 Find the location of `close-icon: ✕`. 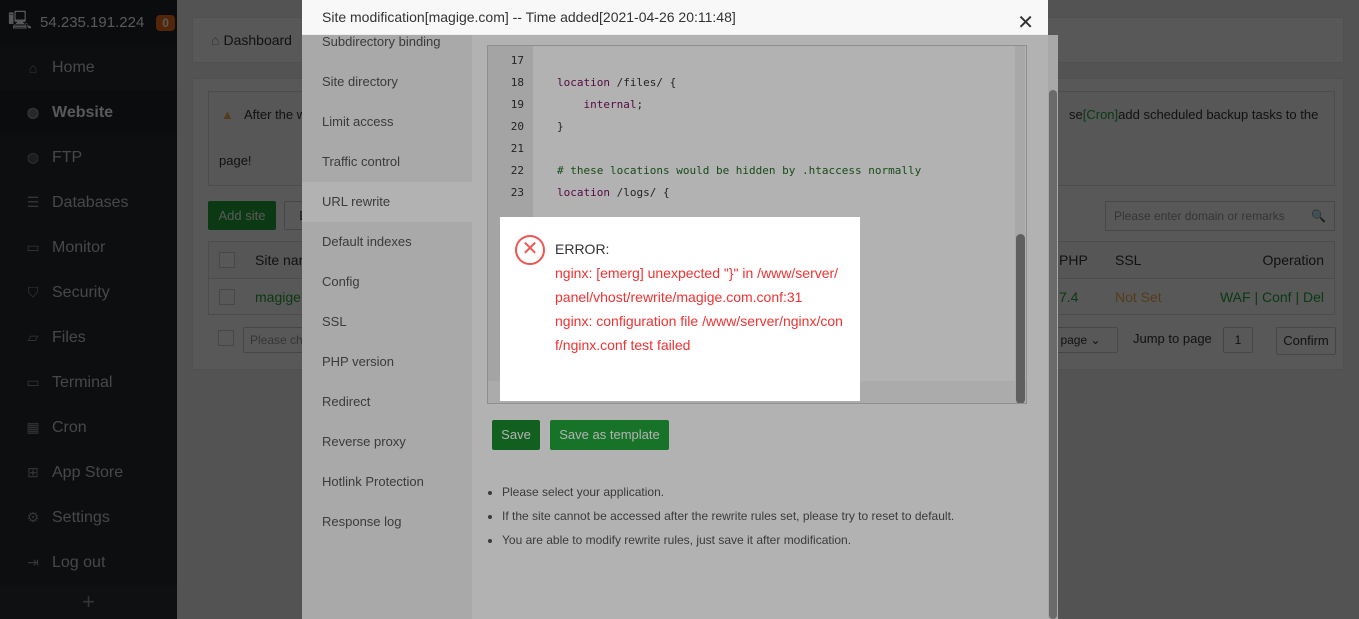

close-icon: ✕ is located at coordinates (1025, 23).